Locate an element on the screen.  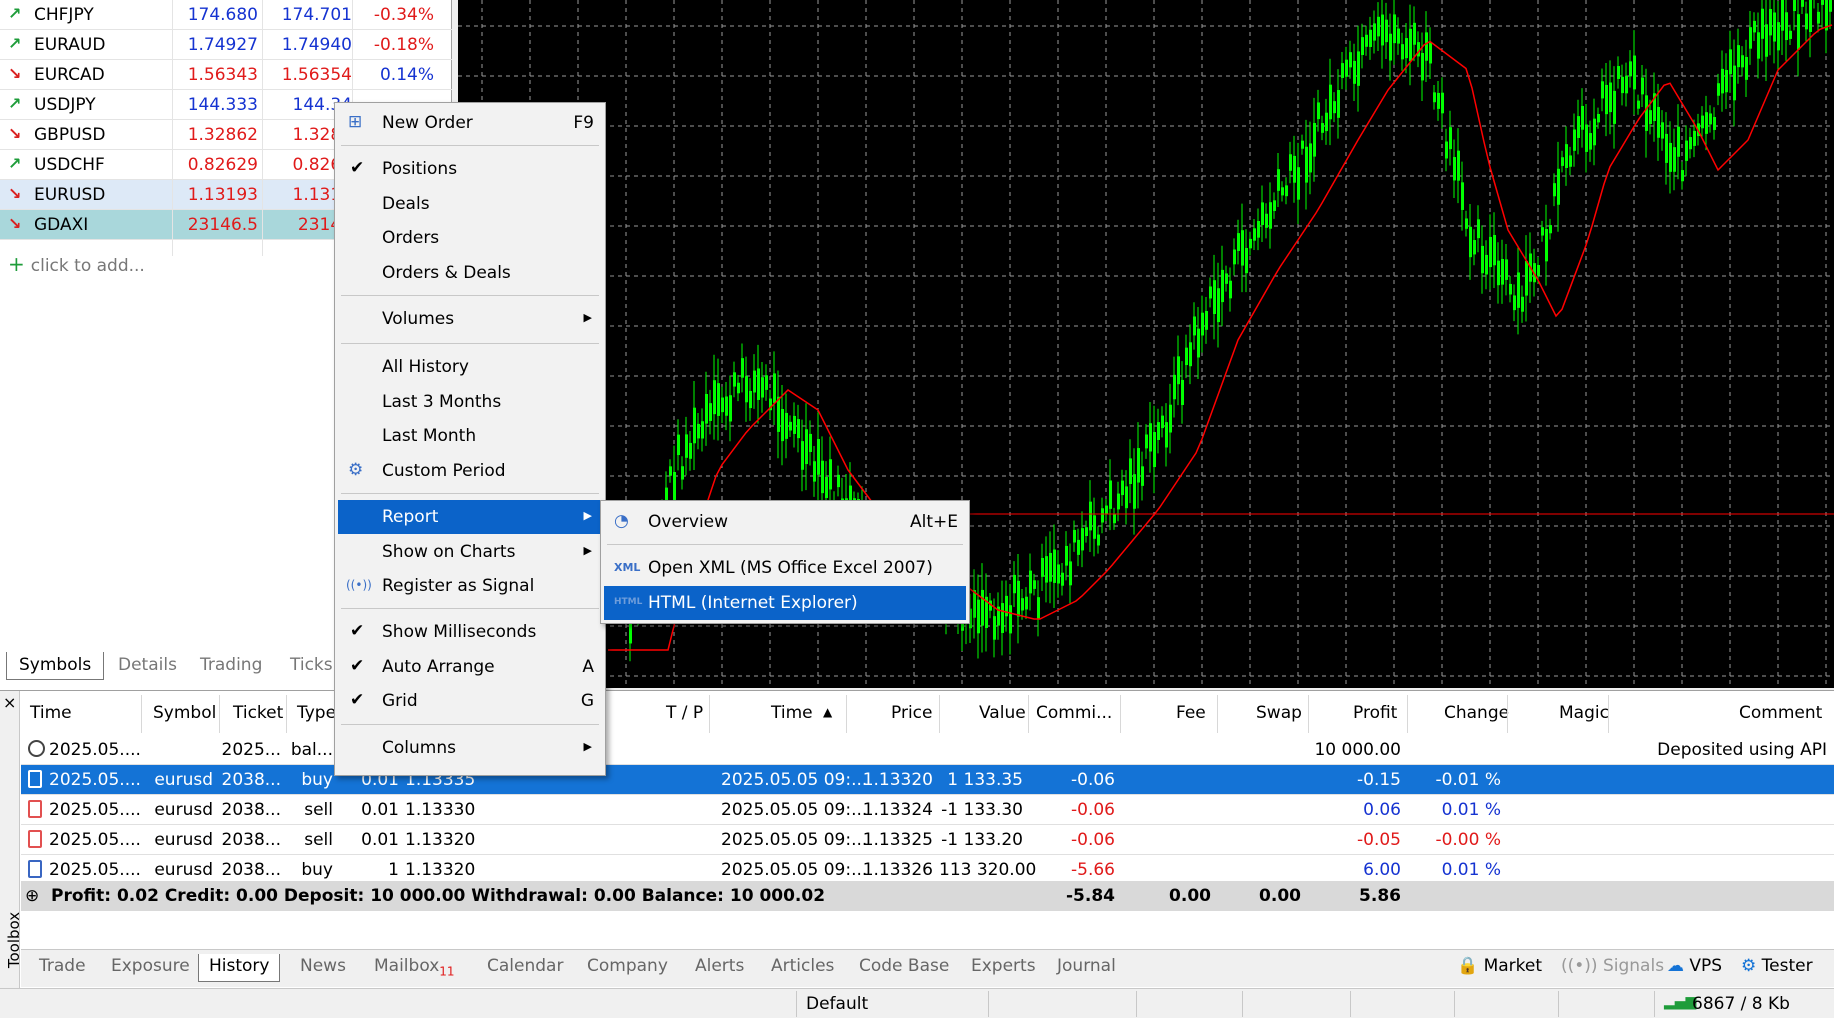
symbol-name: USDCHF is located at coordinates (69, 165).